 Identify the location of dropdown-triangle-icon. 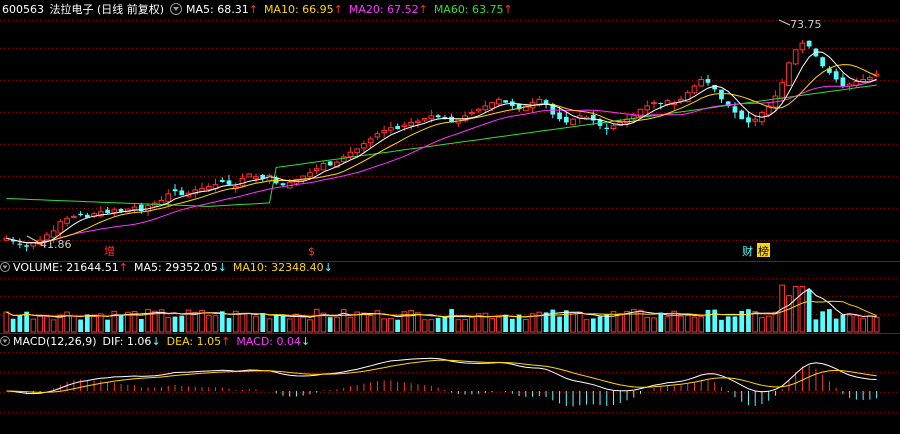
(176, 9).